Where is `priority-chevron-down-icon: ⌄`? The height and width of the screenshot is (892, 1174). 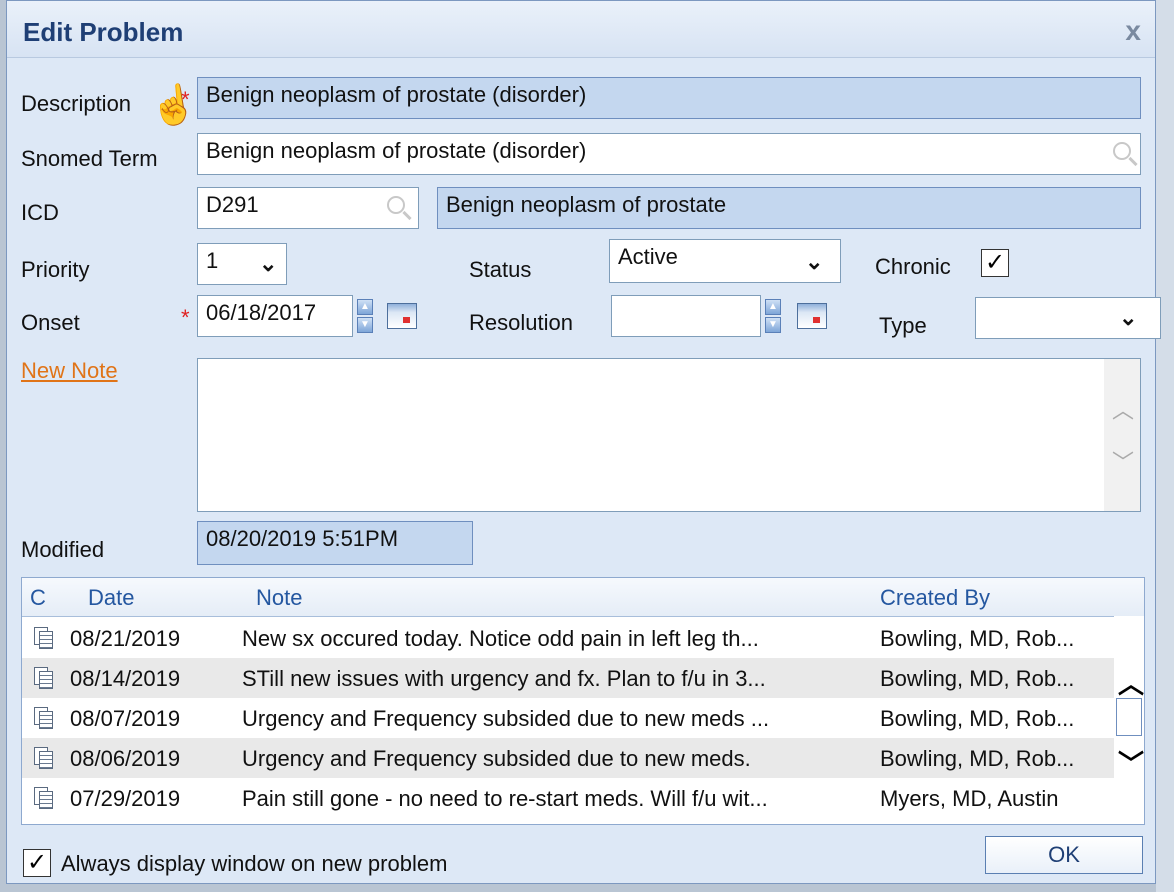
priority-chevron-down-icon: ⌄ is located at coordinates (268, 264).